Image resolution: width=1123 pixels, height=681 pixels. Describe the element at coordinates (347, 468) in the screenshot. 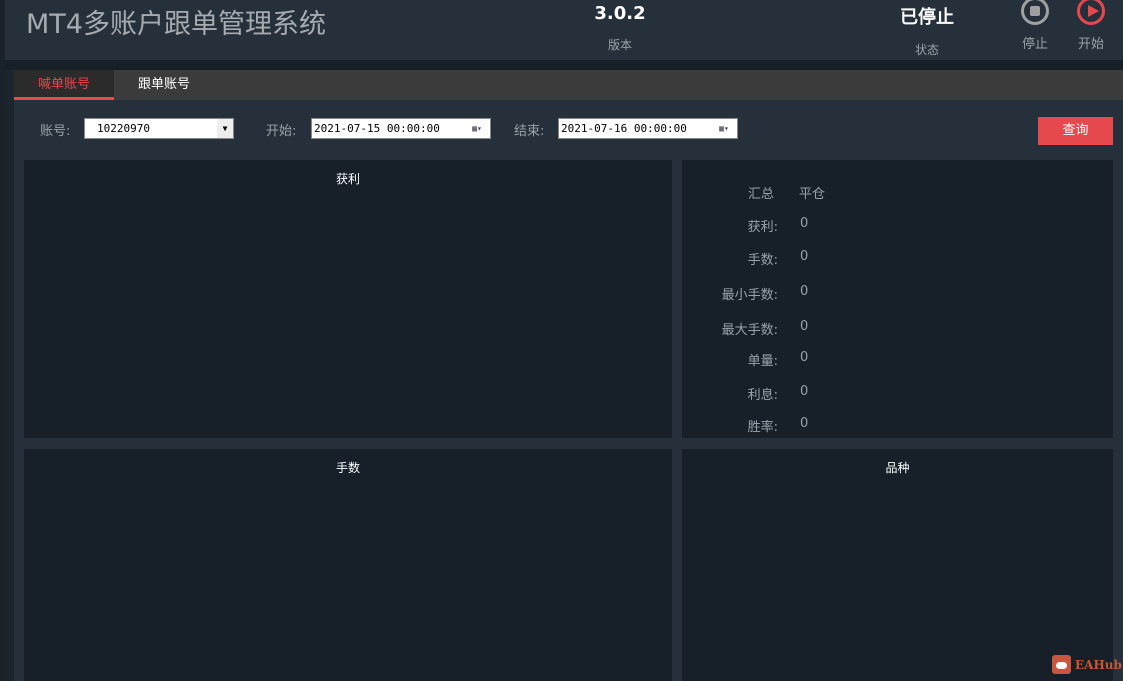

I see `lots-chart-title: 手数` at that location.